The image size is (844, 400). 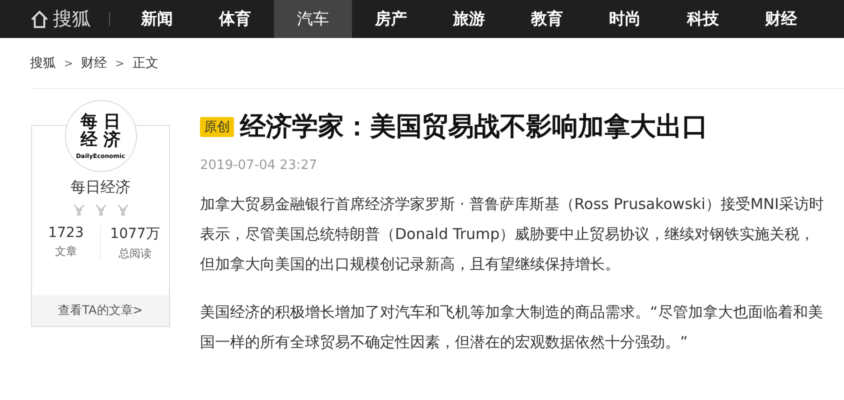 I want to click on author-articles-link: 查看TA的文章>, so click(x=100, y=310).